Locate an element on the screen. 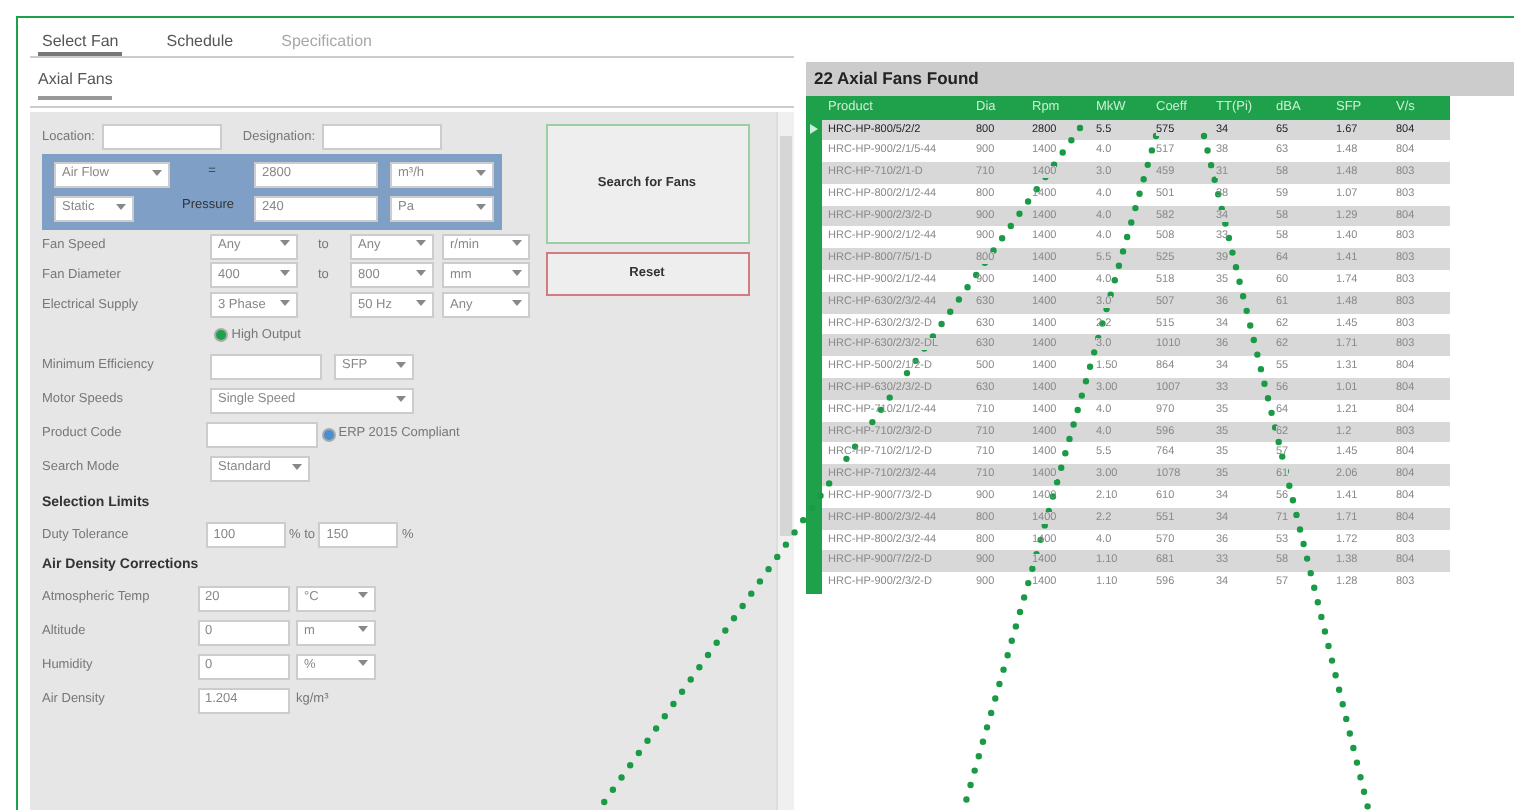  row-header is located at coordinates (814, 583).